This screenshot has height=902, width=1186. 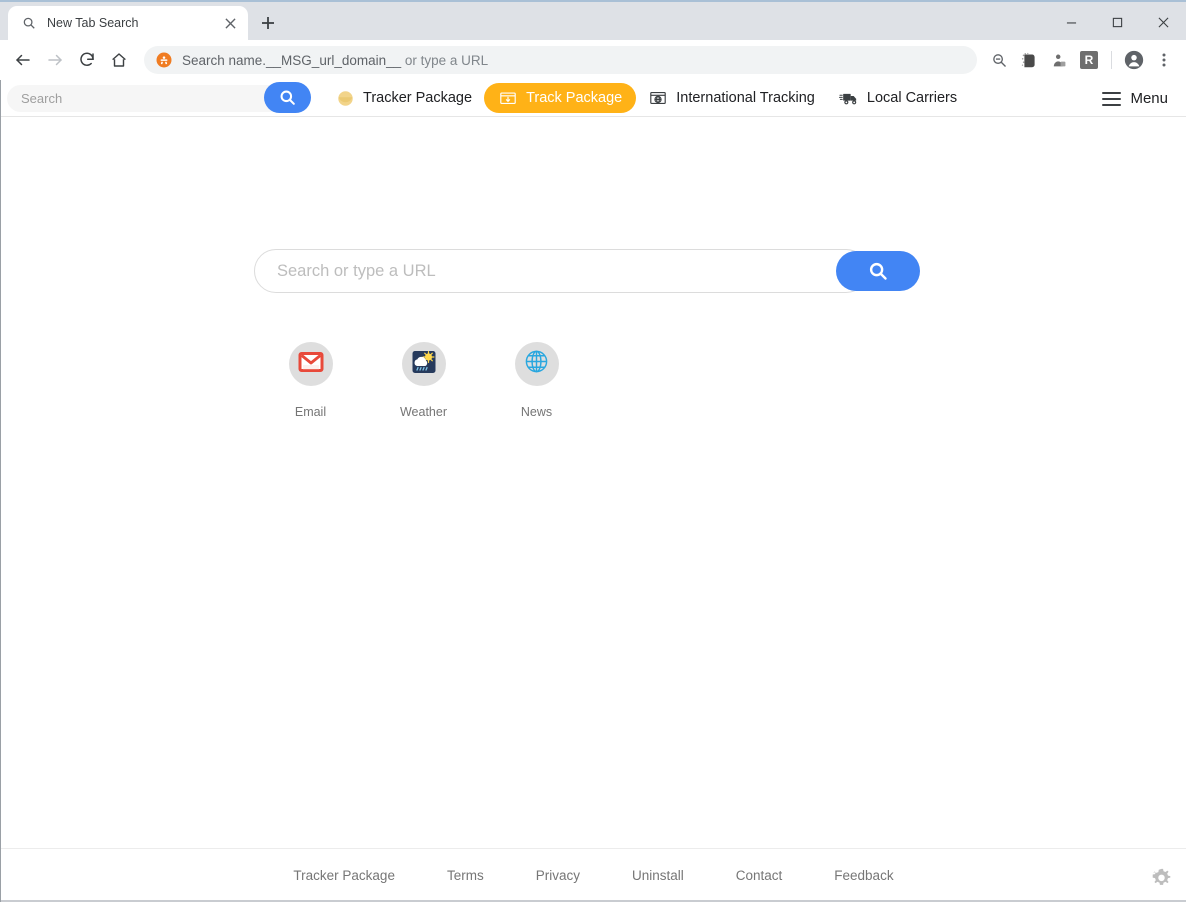 What do you see at coordinates (1163, 22) in the screenshot?
I see `close-window-button` at bounding box center [1163, 22].